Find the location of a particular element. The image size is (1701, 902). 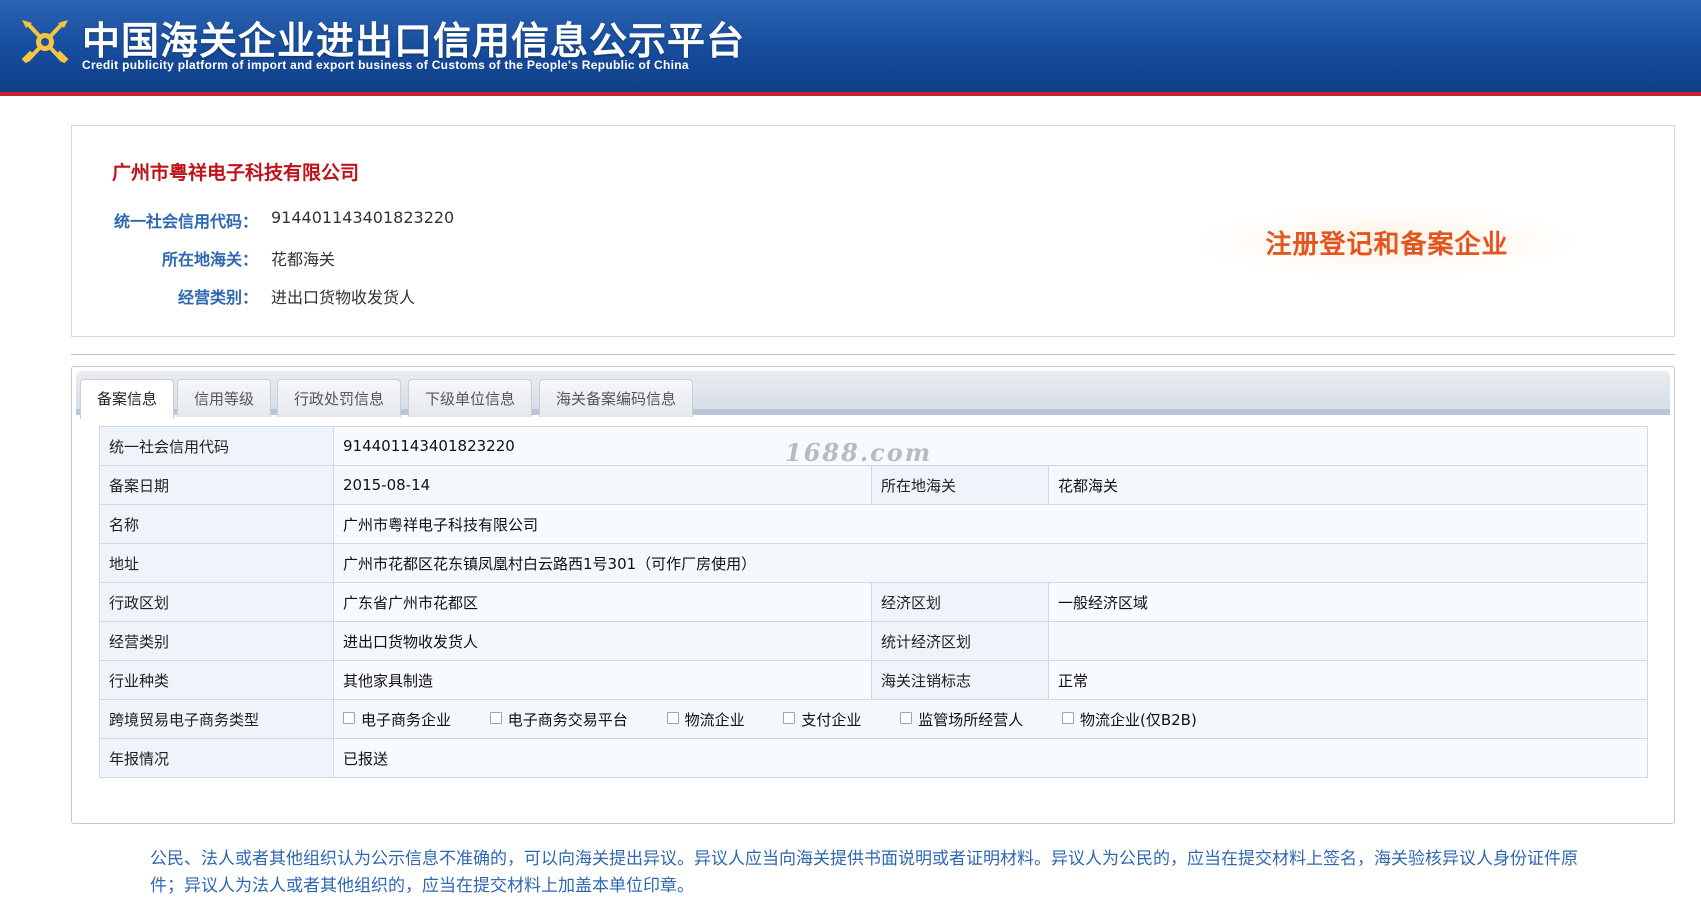

checkbox-ecommerce-enterprise: 电子商务企业 is located at coordinates (397, 719).